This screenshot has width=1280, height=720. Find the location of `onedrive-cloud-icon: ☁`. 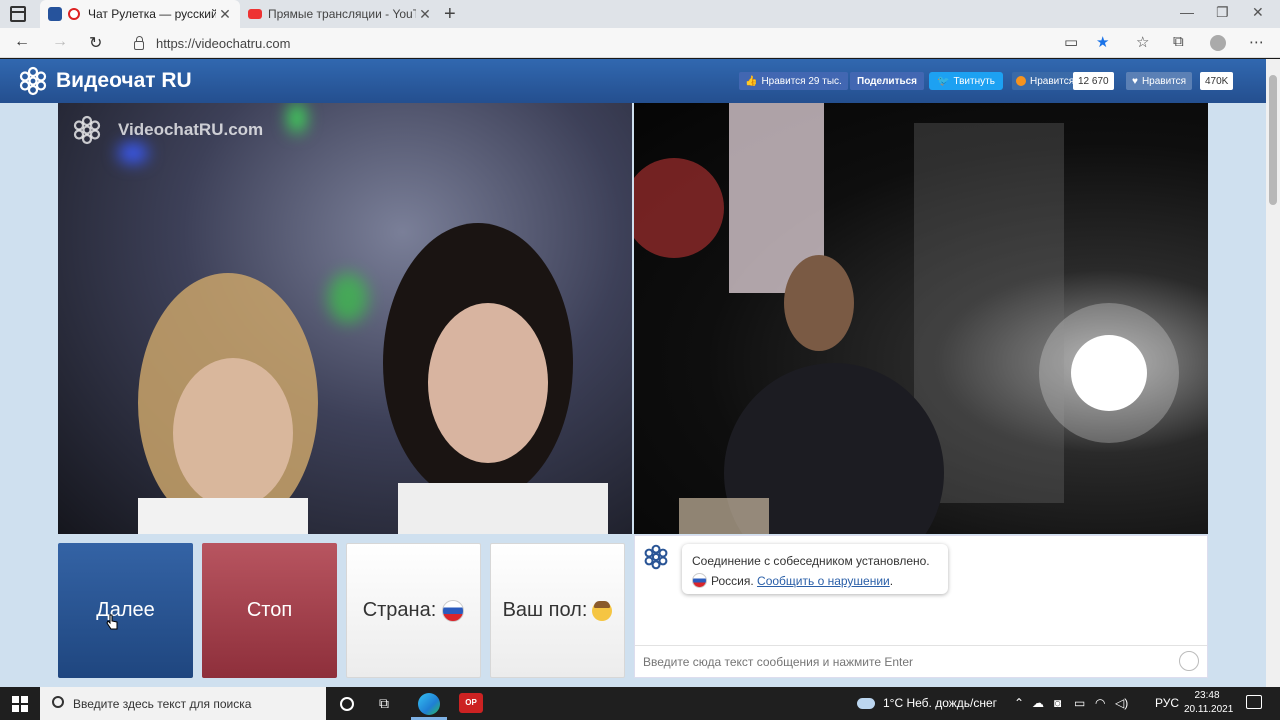

onedrive-cloud-icon: ☁ is located at coordinates (1038, 703).